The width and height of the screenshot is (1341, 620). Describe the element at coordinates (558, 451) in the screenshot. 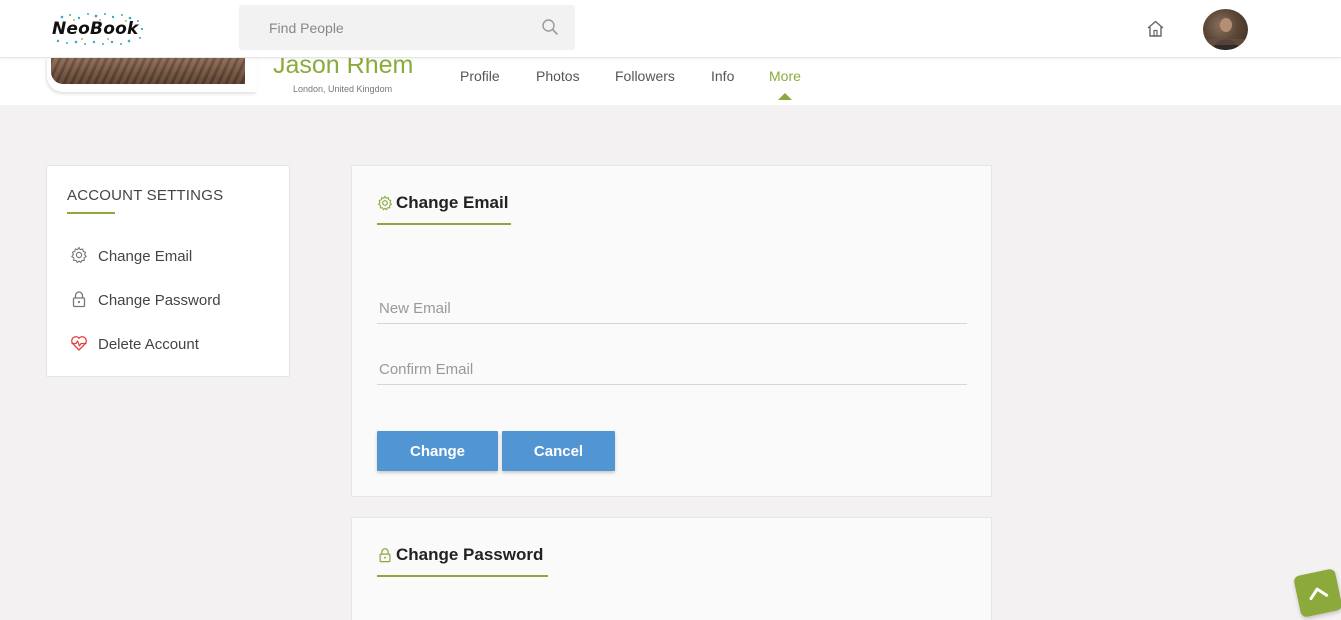

I see `cancel-button: Cancel` at that location.